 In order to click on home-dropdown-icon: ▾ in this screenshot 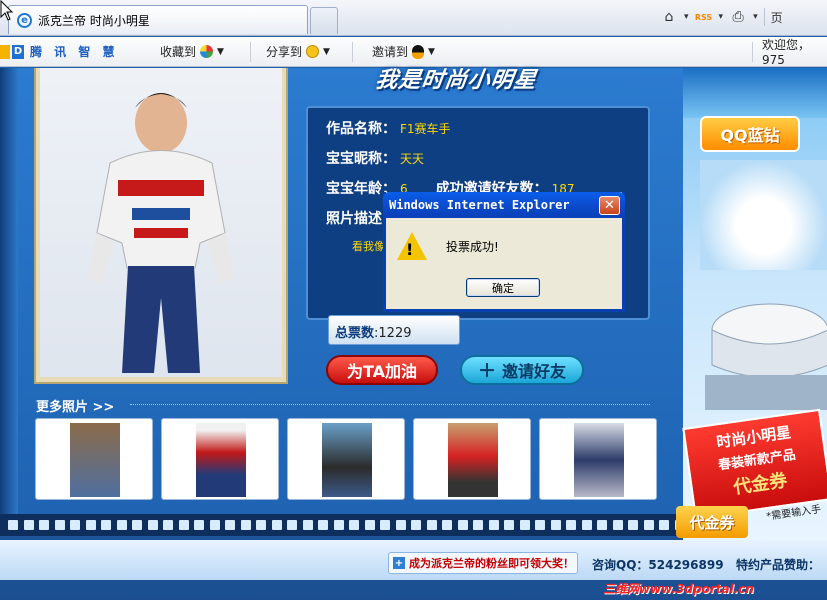, I will do `click(686, 17)`.